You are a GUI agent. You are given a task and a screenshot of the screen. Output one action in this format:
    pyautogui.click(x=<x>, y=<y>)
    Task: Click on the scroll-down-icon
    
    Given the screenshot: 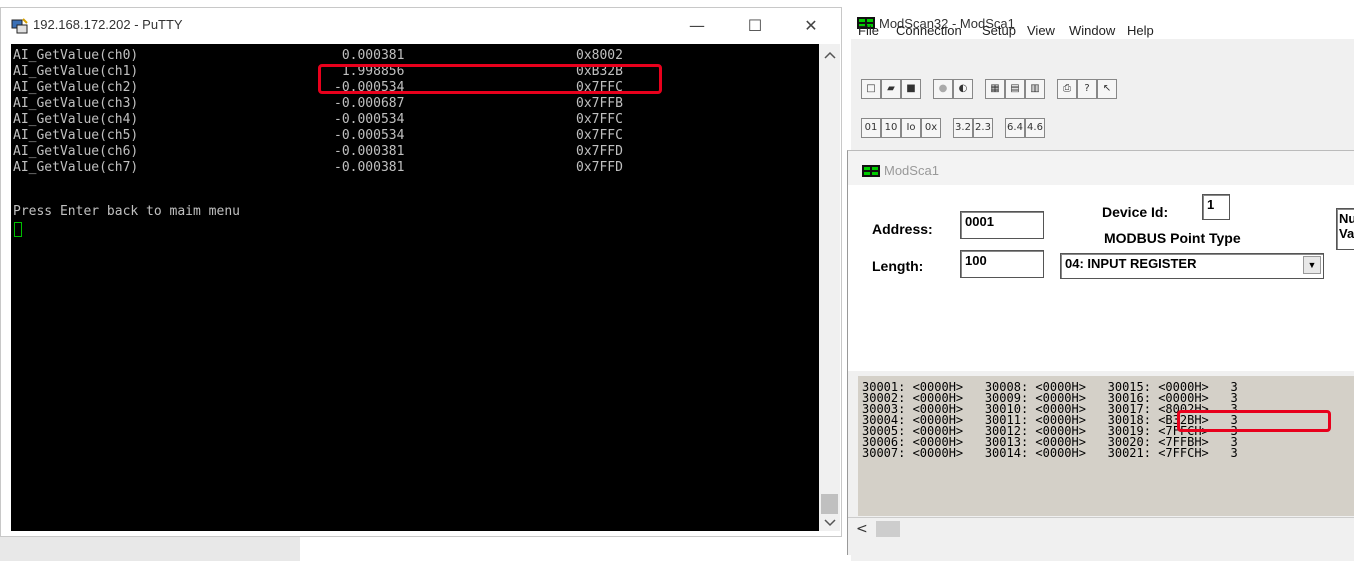 What is the action you would take?
    pyautogui.click(x=830, y=523)
    